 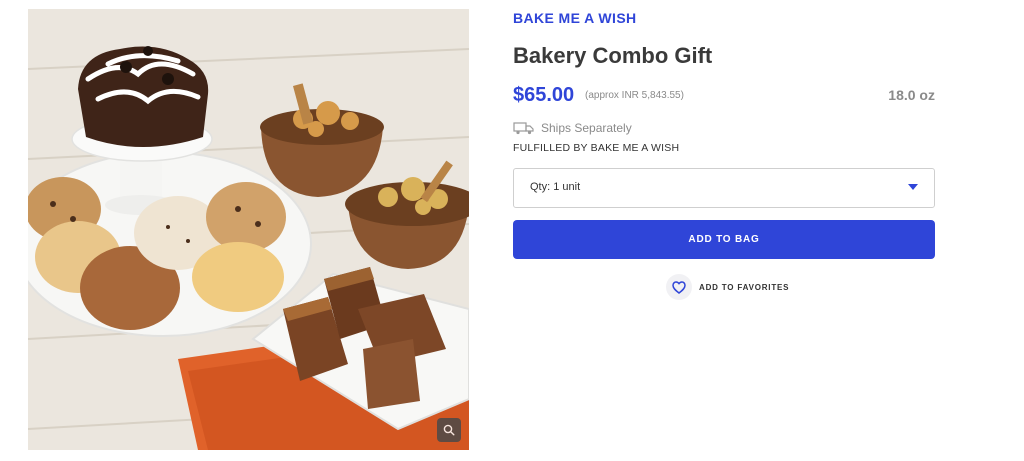 I want to click on zoom-icon, so click(x=449, y=430).